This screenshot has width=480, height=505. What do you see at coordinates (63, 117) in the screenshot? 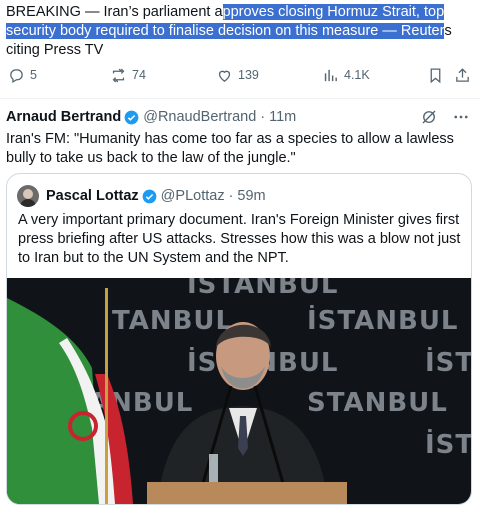
I see `author-name: Arnaud Bertrand` at bounding box center [63, 117].